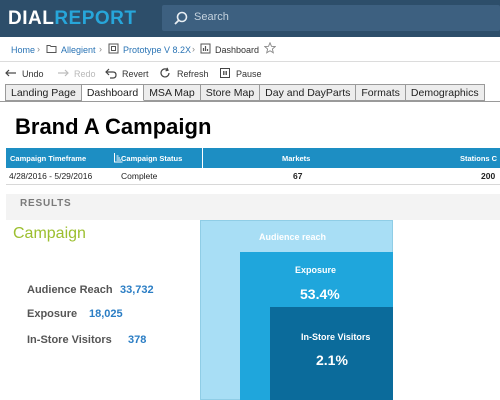  I want to click on metric-label-instore-visitors: In-Store Visitors, so click(69, 340).